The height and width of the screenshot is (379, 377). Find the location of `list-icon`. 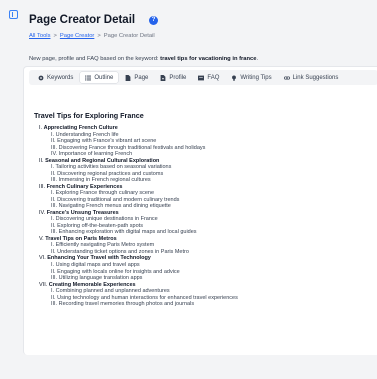

list-icon is located at coordinates (88, 77).